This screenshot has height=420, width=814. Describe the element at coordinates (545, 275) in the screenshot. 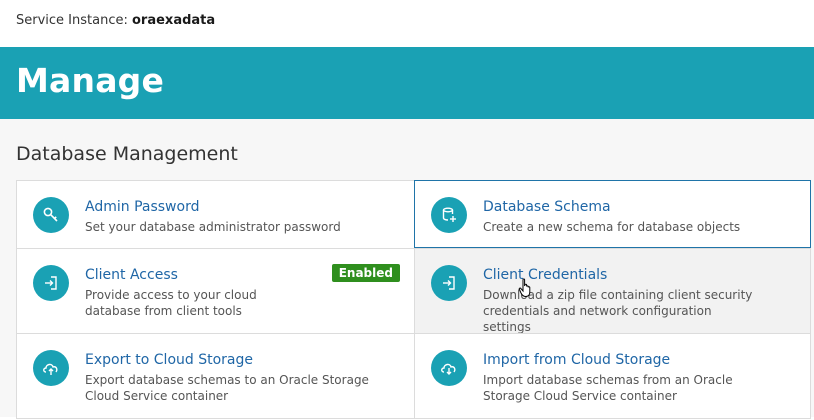

I see `tile-title: Client Credentials` at that location.